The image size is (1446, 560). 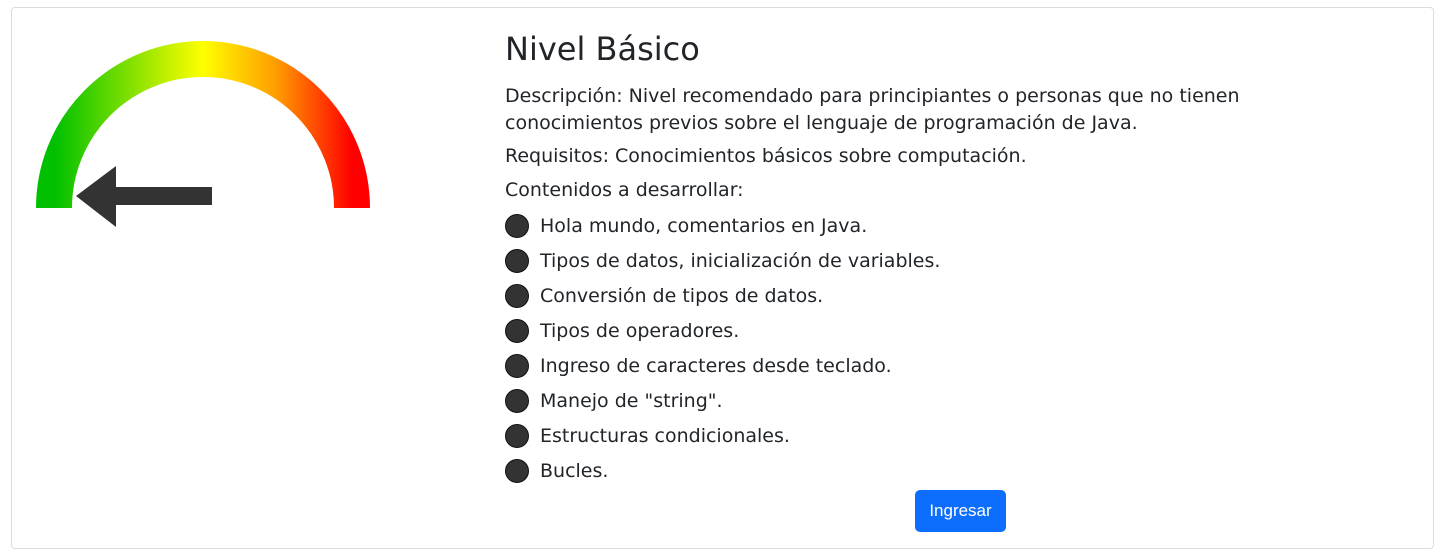 I want to click on list-item: Manejo de "string"., so click(x=955, y=400).